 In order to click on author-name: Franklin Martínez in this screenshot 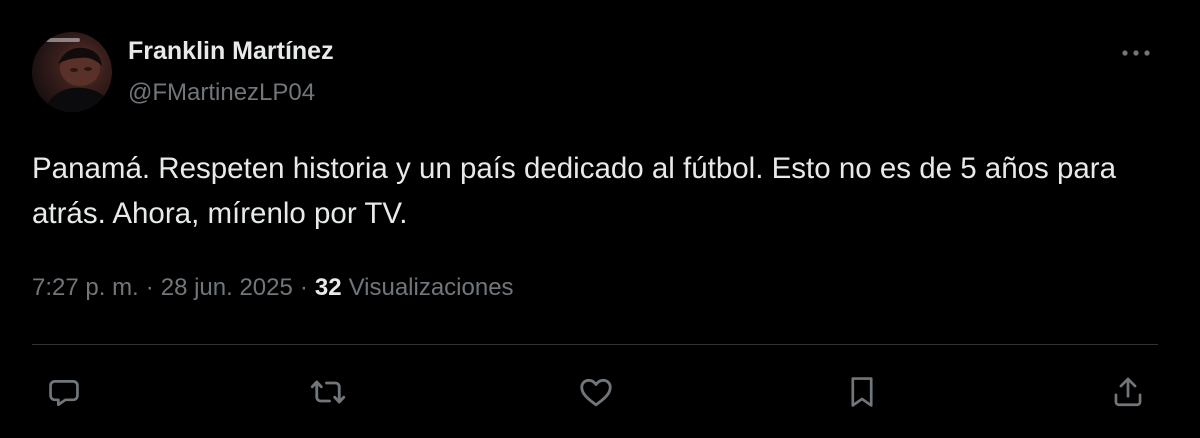, I will do `click(231, 51)`.